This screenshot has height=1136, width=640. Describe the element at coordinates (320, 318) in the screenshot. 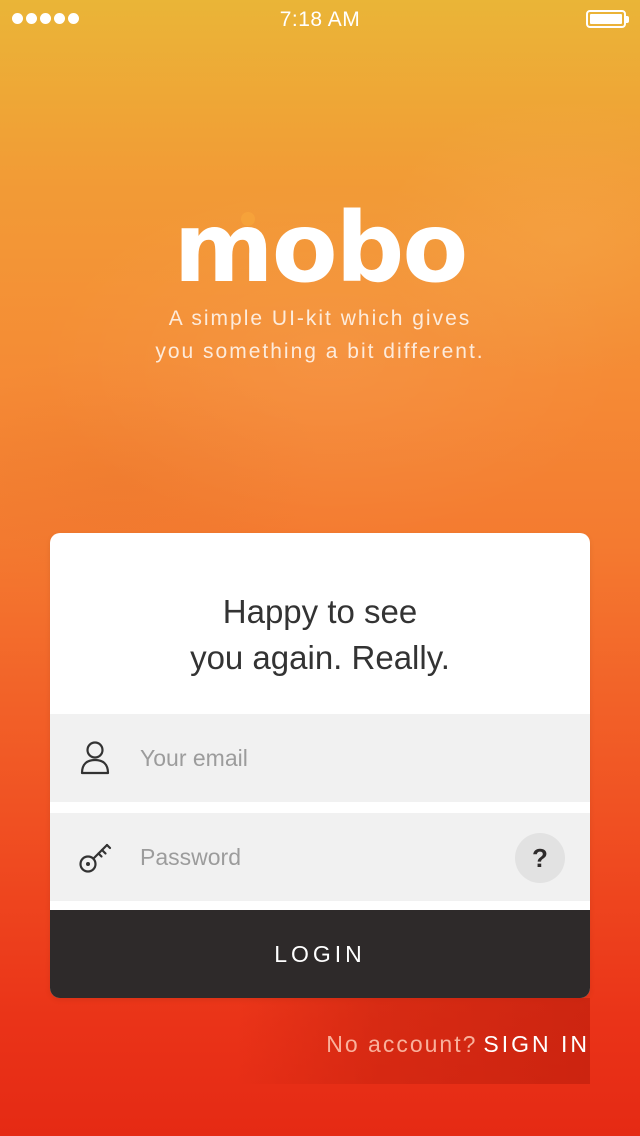

I see `tagline-line-1: A simple UI-kit which gives` at that location.